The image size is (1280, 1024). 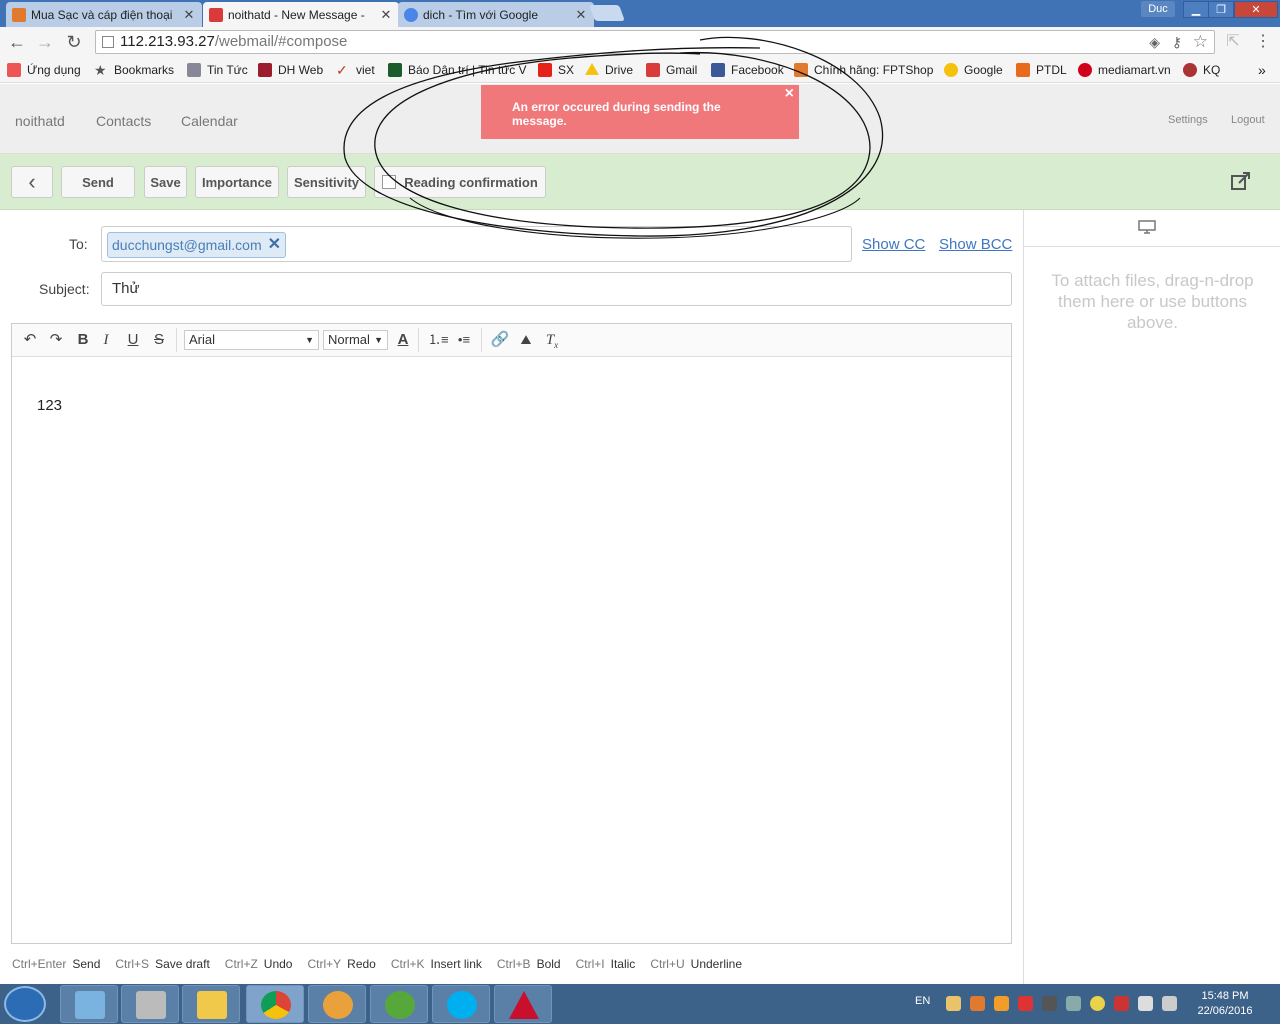 What do you see at coordinates (355, 70) in the screenshot?
I see `bookmark-viet: ✓ viet` at bounding box center [355, 70].